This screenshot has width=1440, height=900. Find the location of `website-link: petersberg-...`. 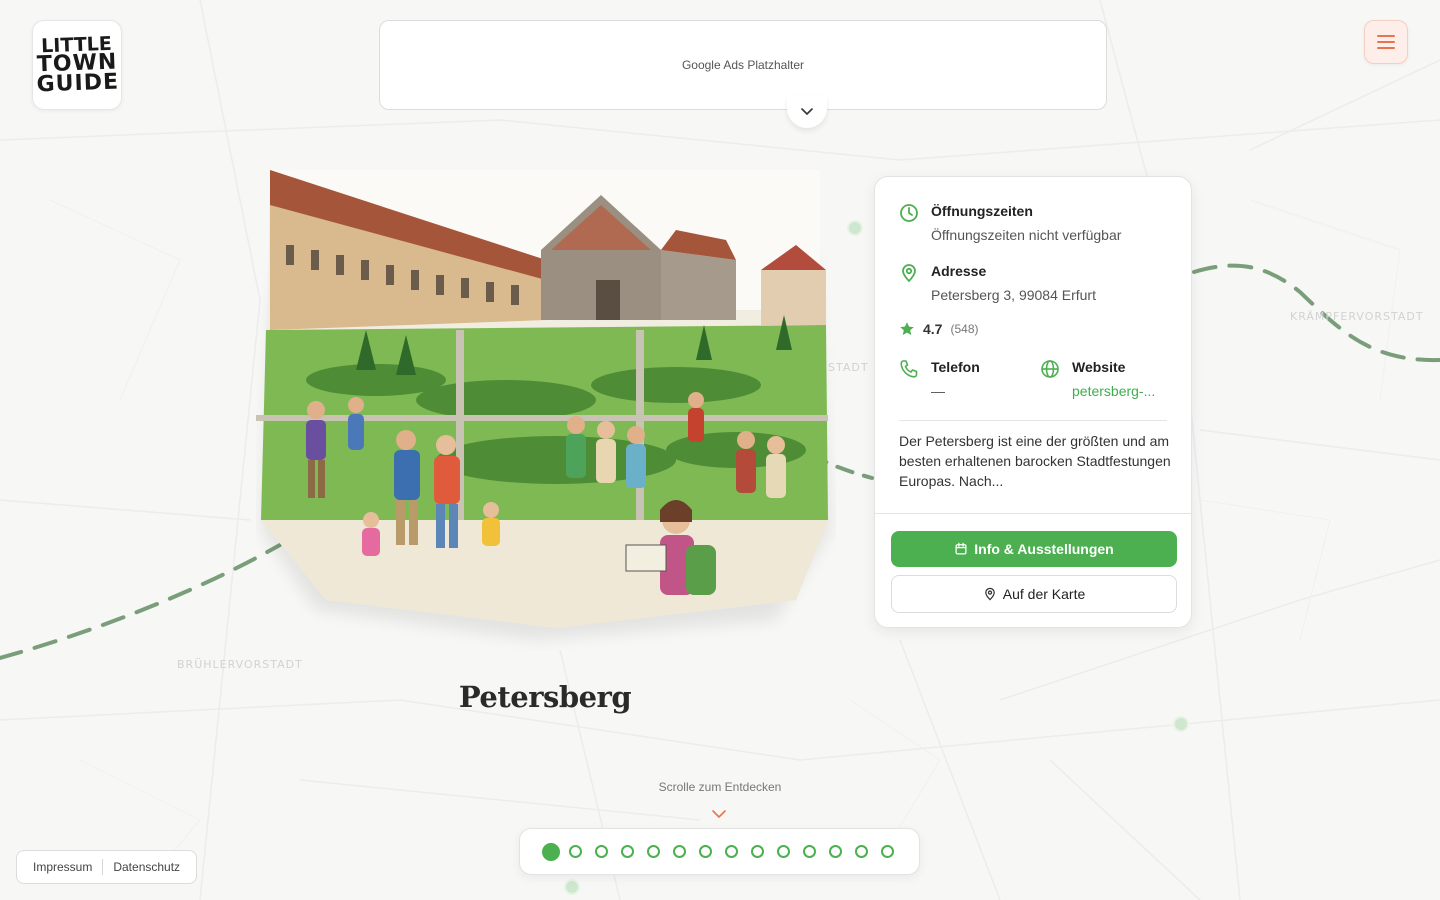

website-link: petersberg-... is located at coordinates (1113, 391).